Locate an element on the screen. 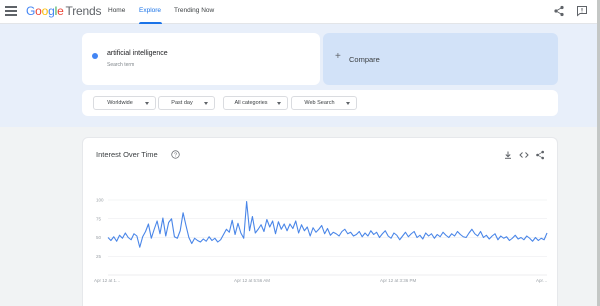  term-color-dot is located at coordinates (95, 56).